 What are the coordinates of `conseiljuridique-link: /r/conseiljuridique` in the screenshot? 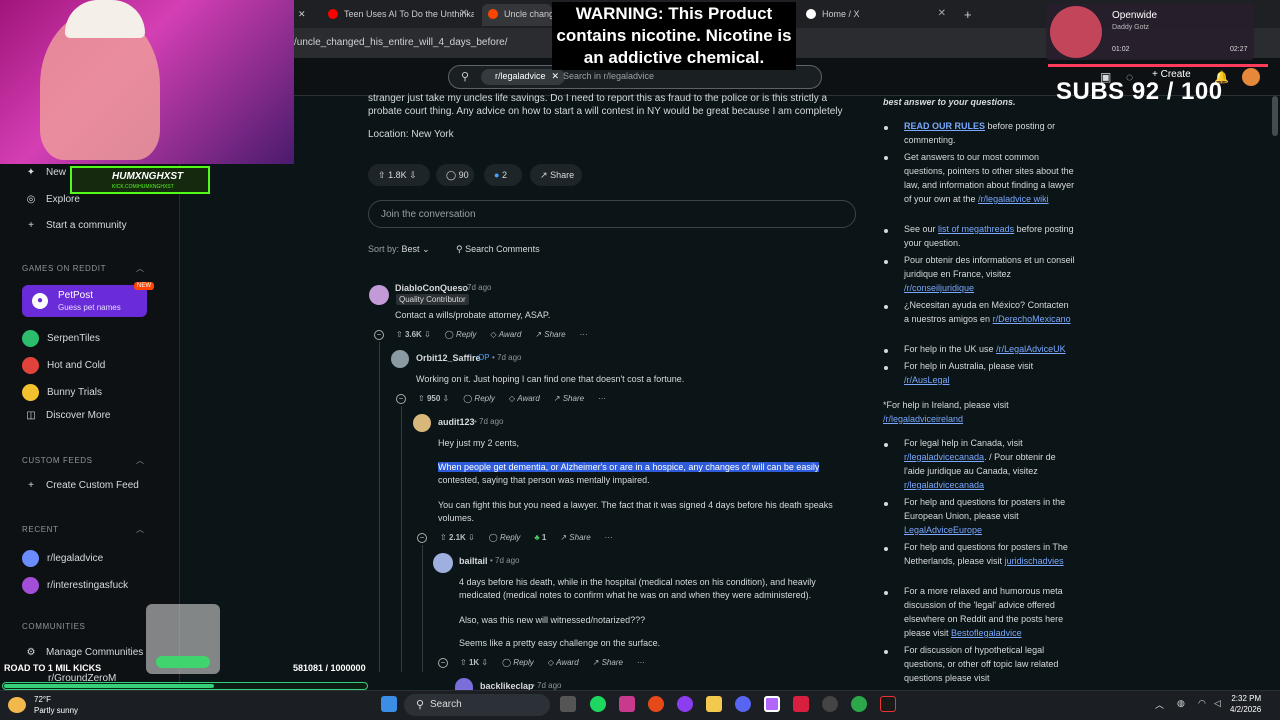 It's located at (939, 288).